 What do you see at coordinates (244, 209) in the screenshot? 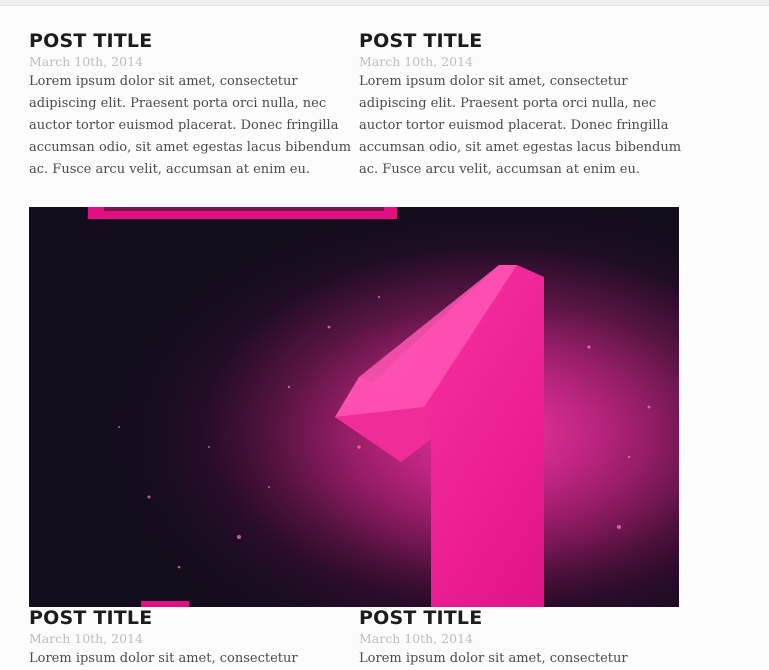
I see `image-title-text` at bounding box center [244, 209].